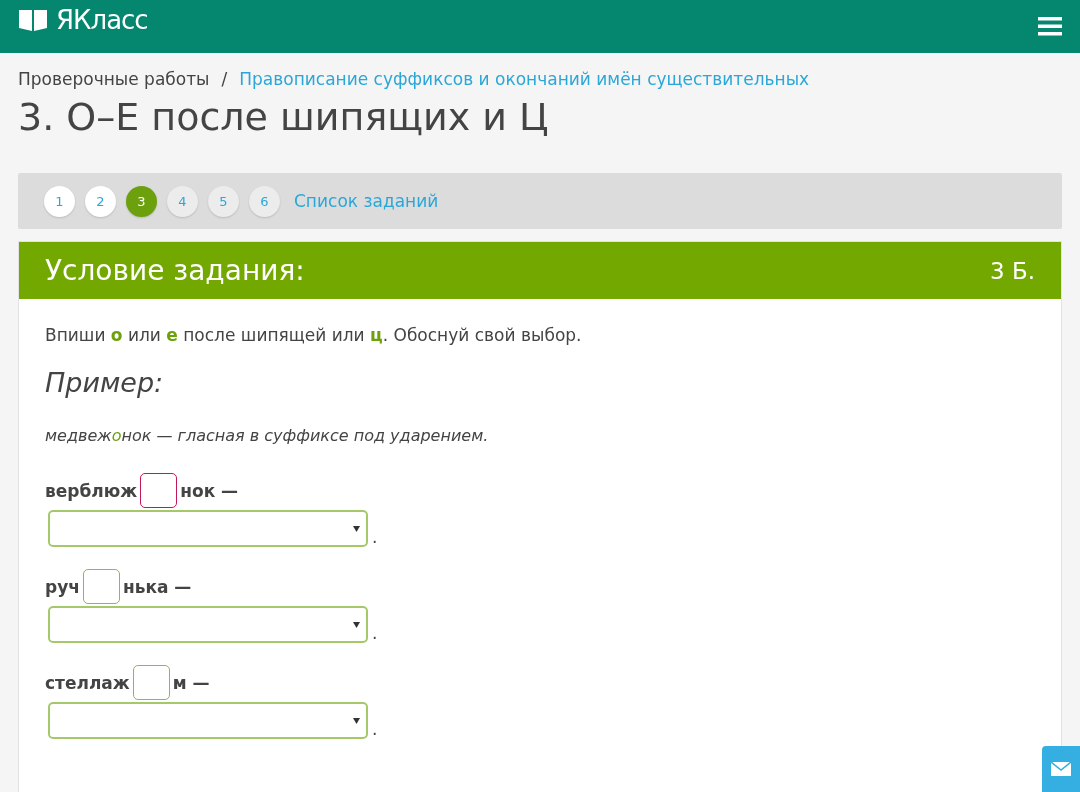 This screenshot has width=1080, height=792. Describe the element at coordinates (209, 490) in the screenshot. I see `word-end: нок —` at that location.